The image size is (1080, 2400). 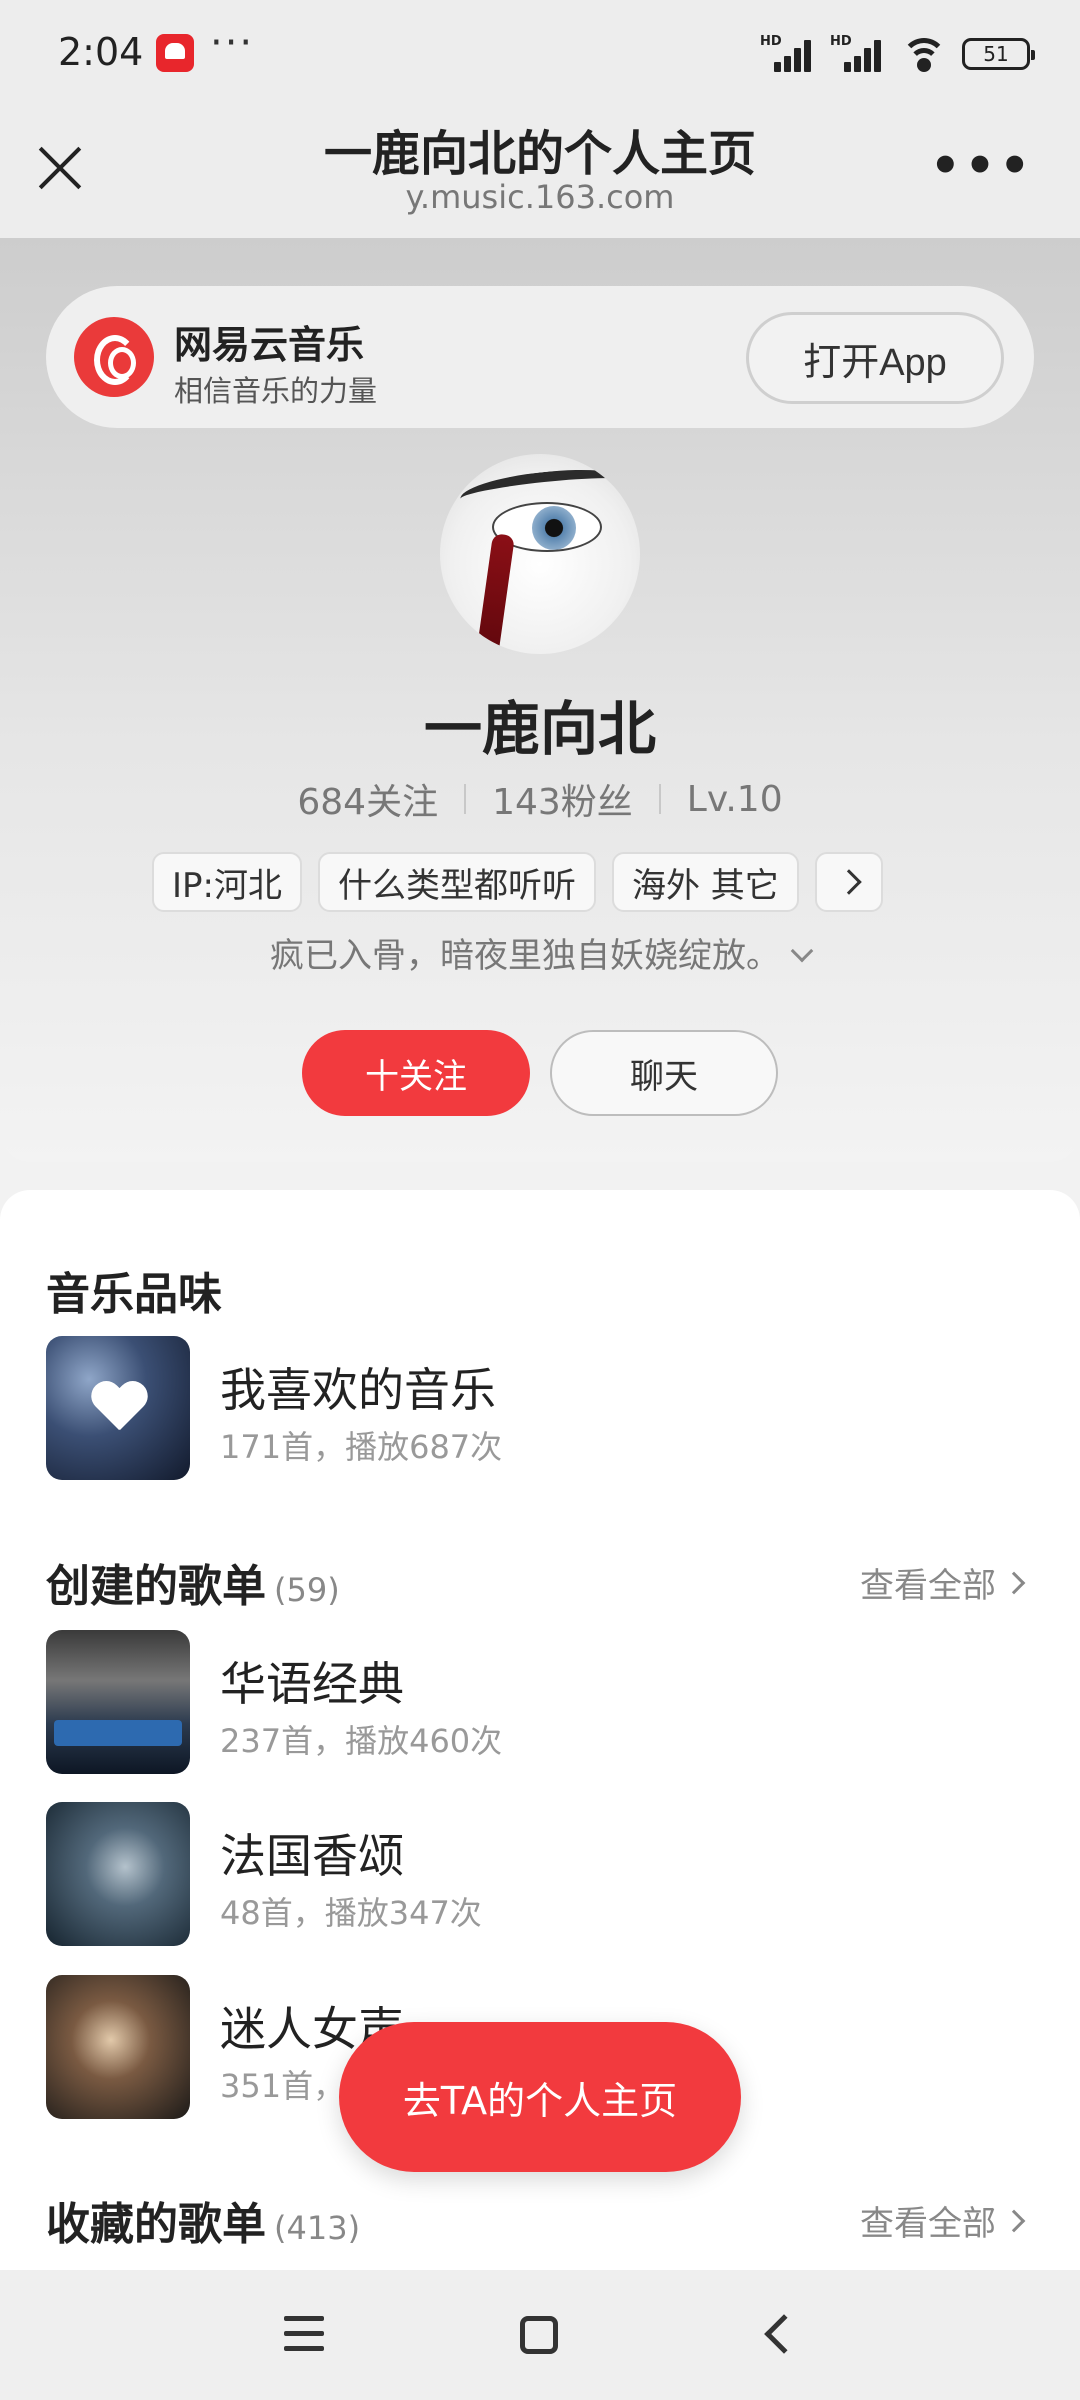 I want to click on more-notifications-icon: ···, so click(x=232, y=43).